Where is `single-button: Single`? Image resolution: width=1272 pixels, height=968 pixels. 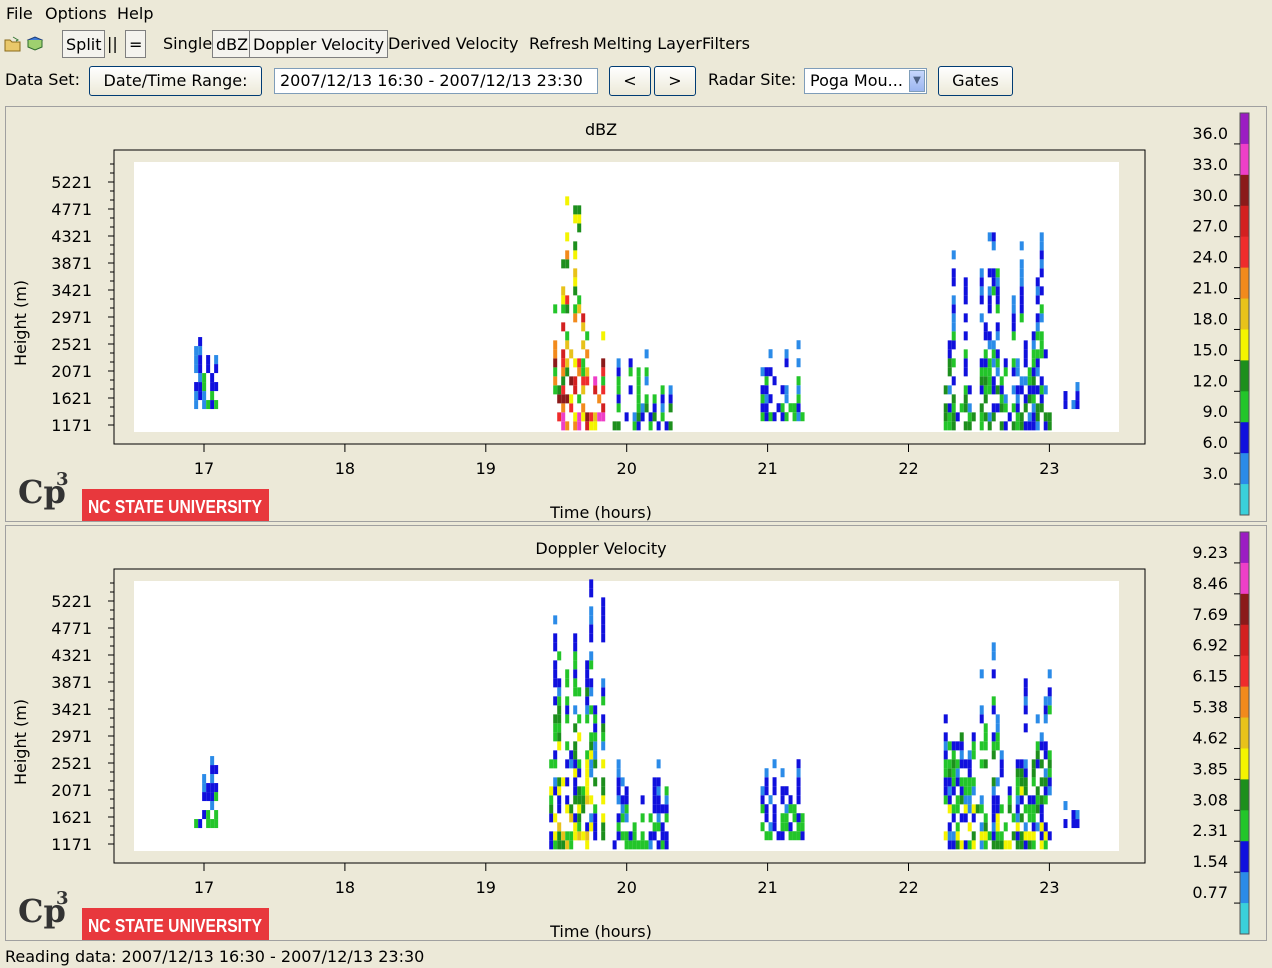
single-button: Single is located at coordinates (187, 44).